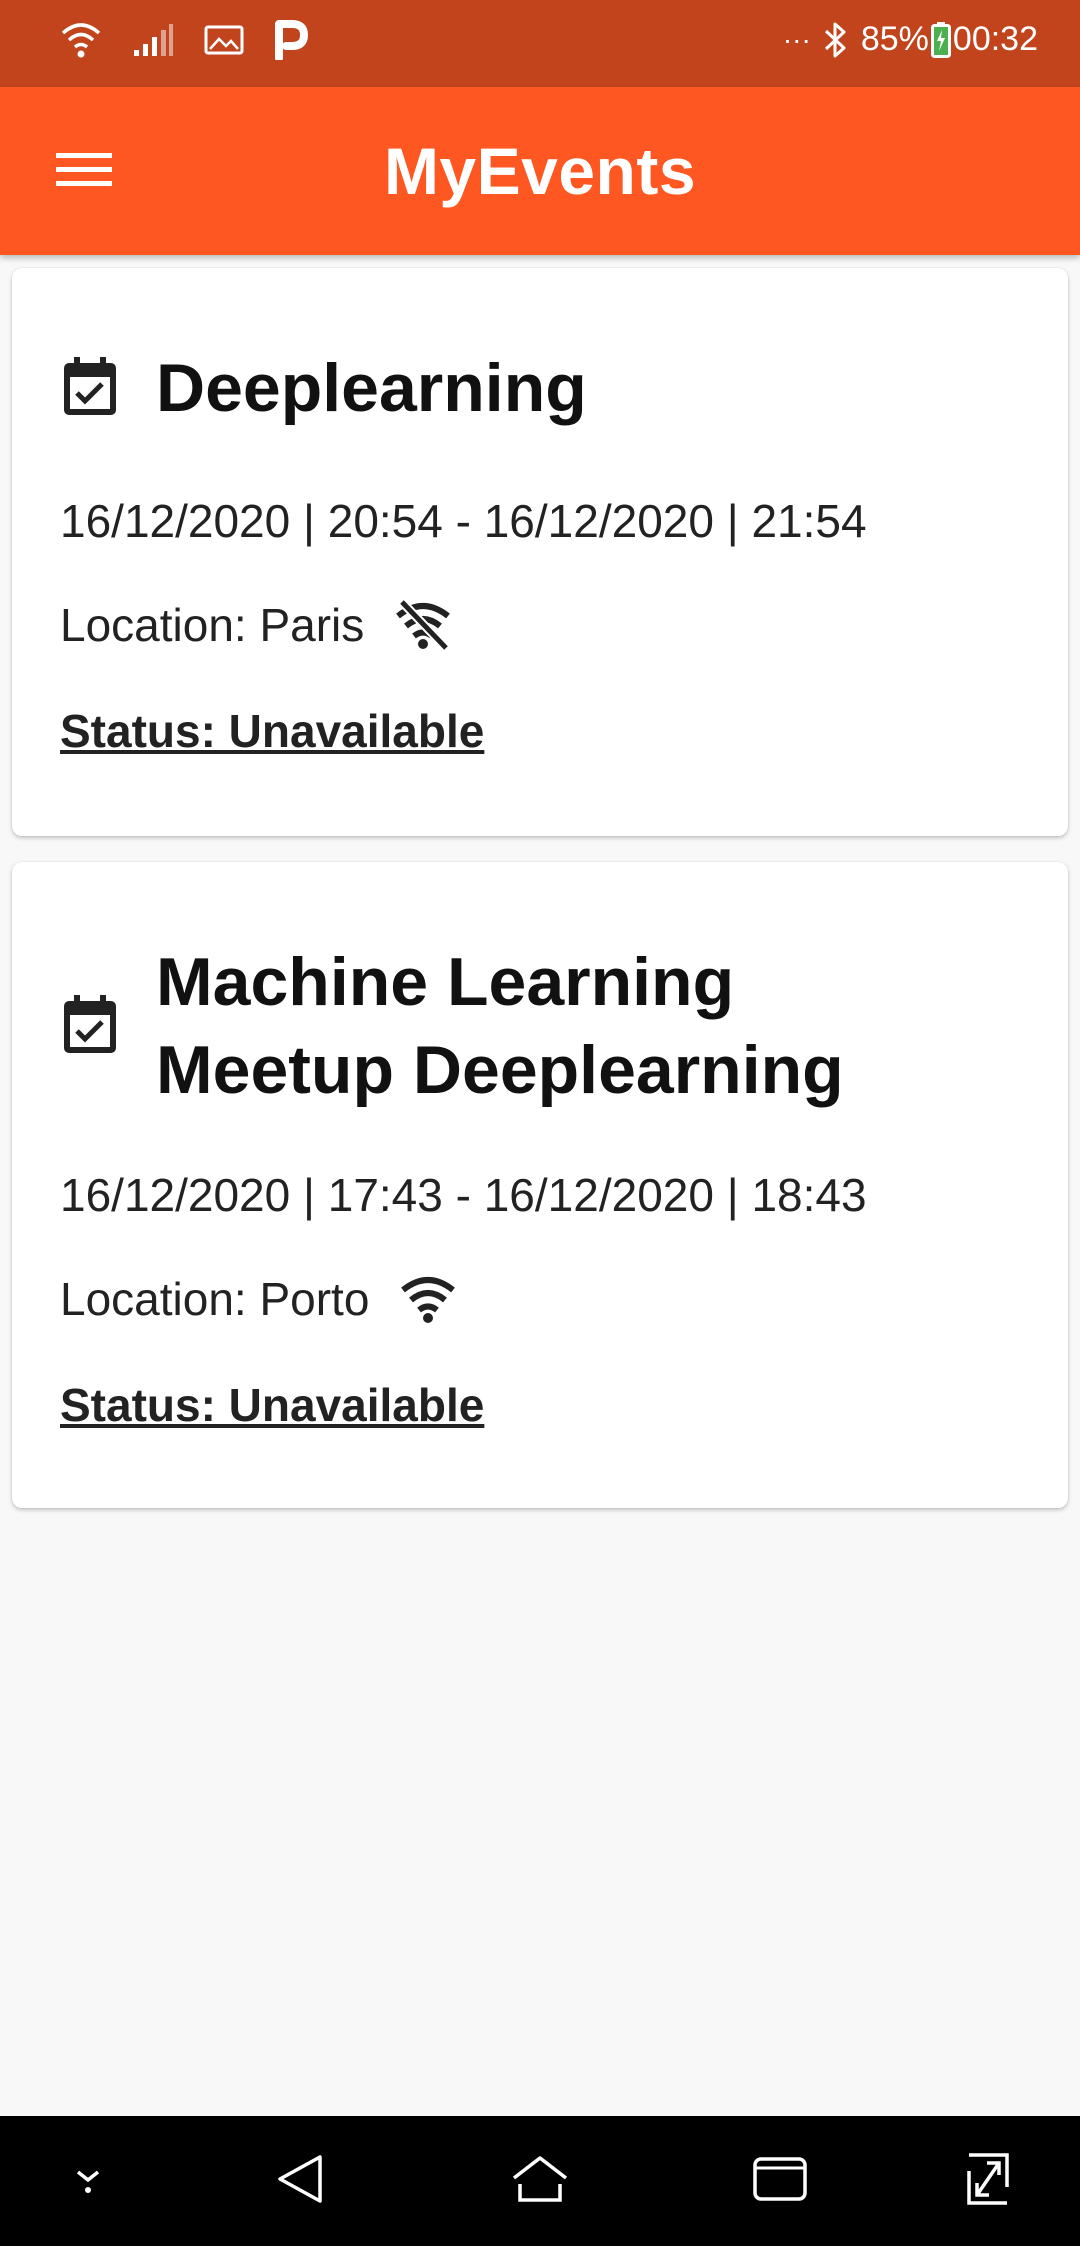 Image resolution: width=1080 pixels, height=2246 pixels. I want to click on bluetooth-icon, so click(836, 40).